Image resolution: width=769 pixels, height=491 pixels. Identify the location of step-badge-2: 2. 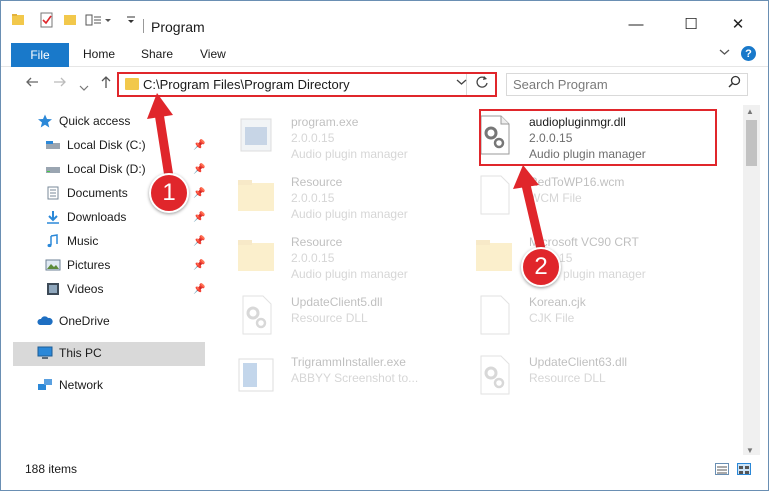
(541, 267).